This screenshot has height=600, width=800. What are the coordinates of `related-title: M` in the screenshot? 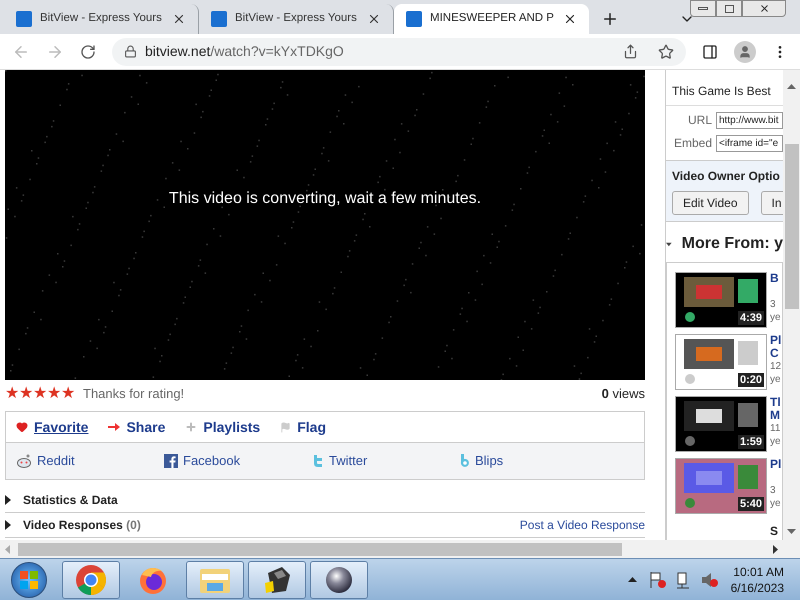 It's located at (775, 415).